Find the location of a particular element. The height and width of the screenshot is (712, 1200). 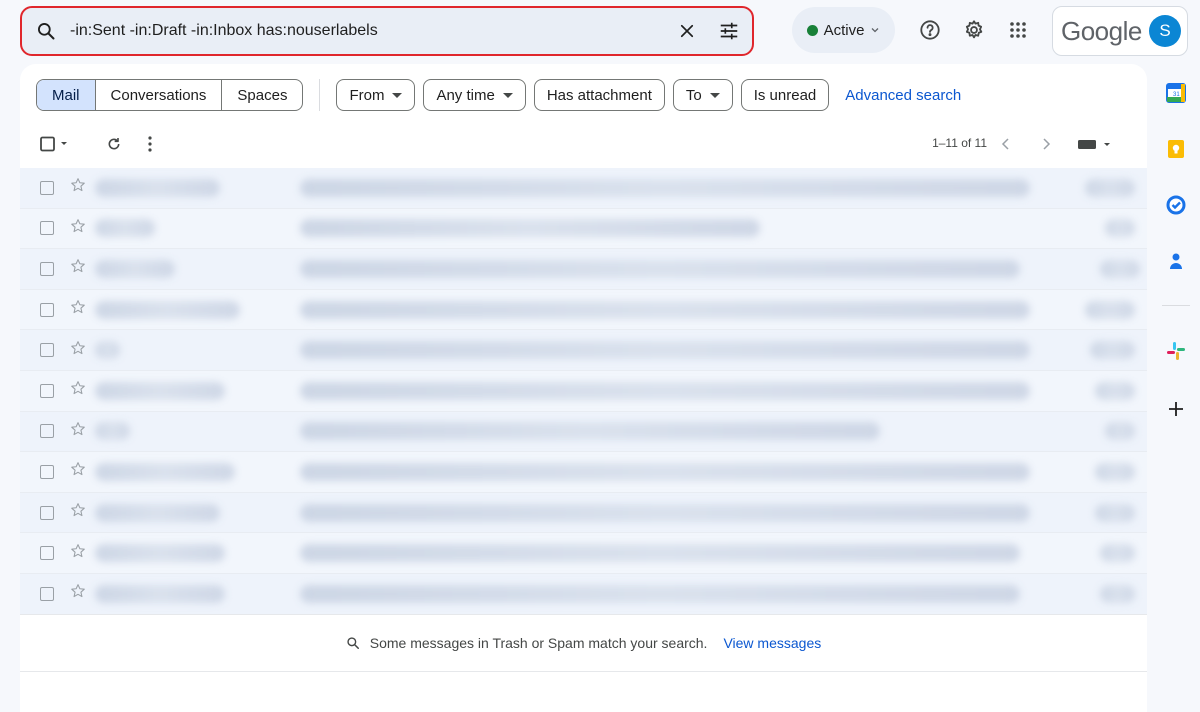

refresh-icon is located at coordinates (114, 144).